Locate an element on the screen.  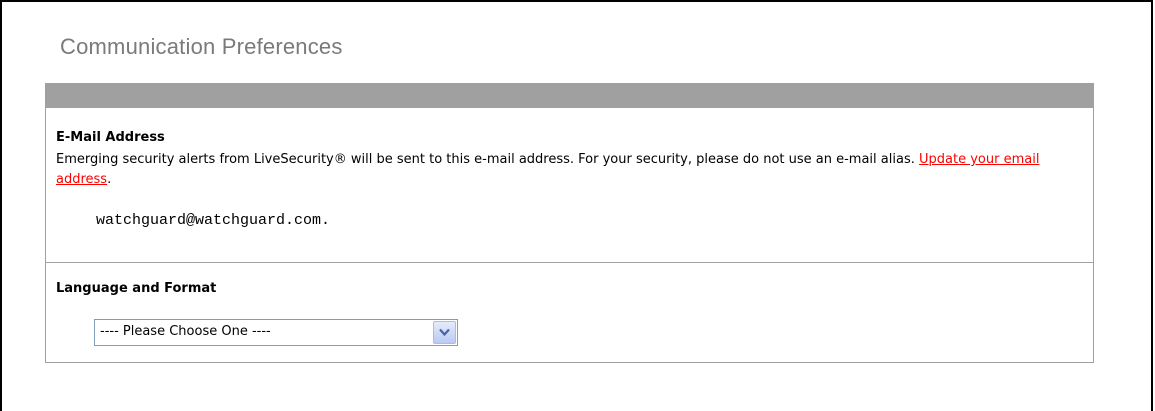
panel-header-bar is located at coordinates (569, 96).